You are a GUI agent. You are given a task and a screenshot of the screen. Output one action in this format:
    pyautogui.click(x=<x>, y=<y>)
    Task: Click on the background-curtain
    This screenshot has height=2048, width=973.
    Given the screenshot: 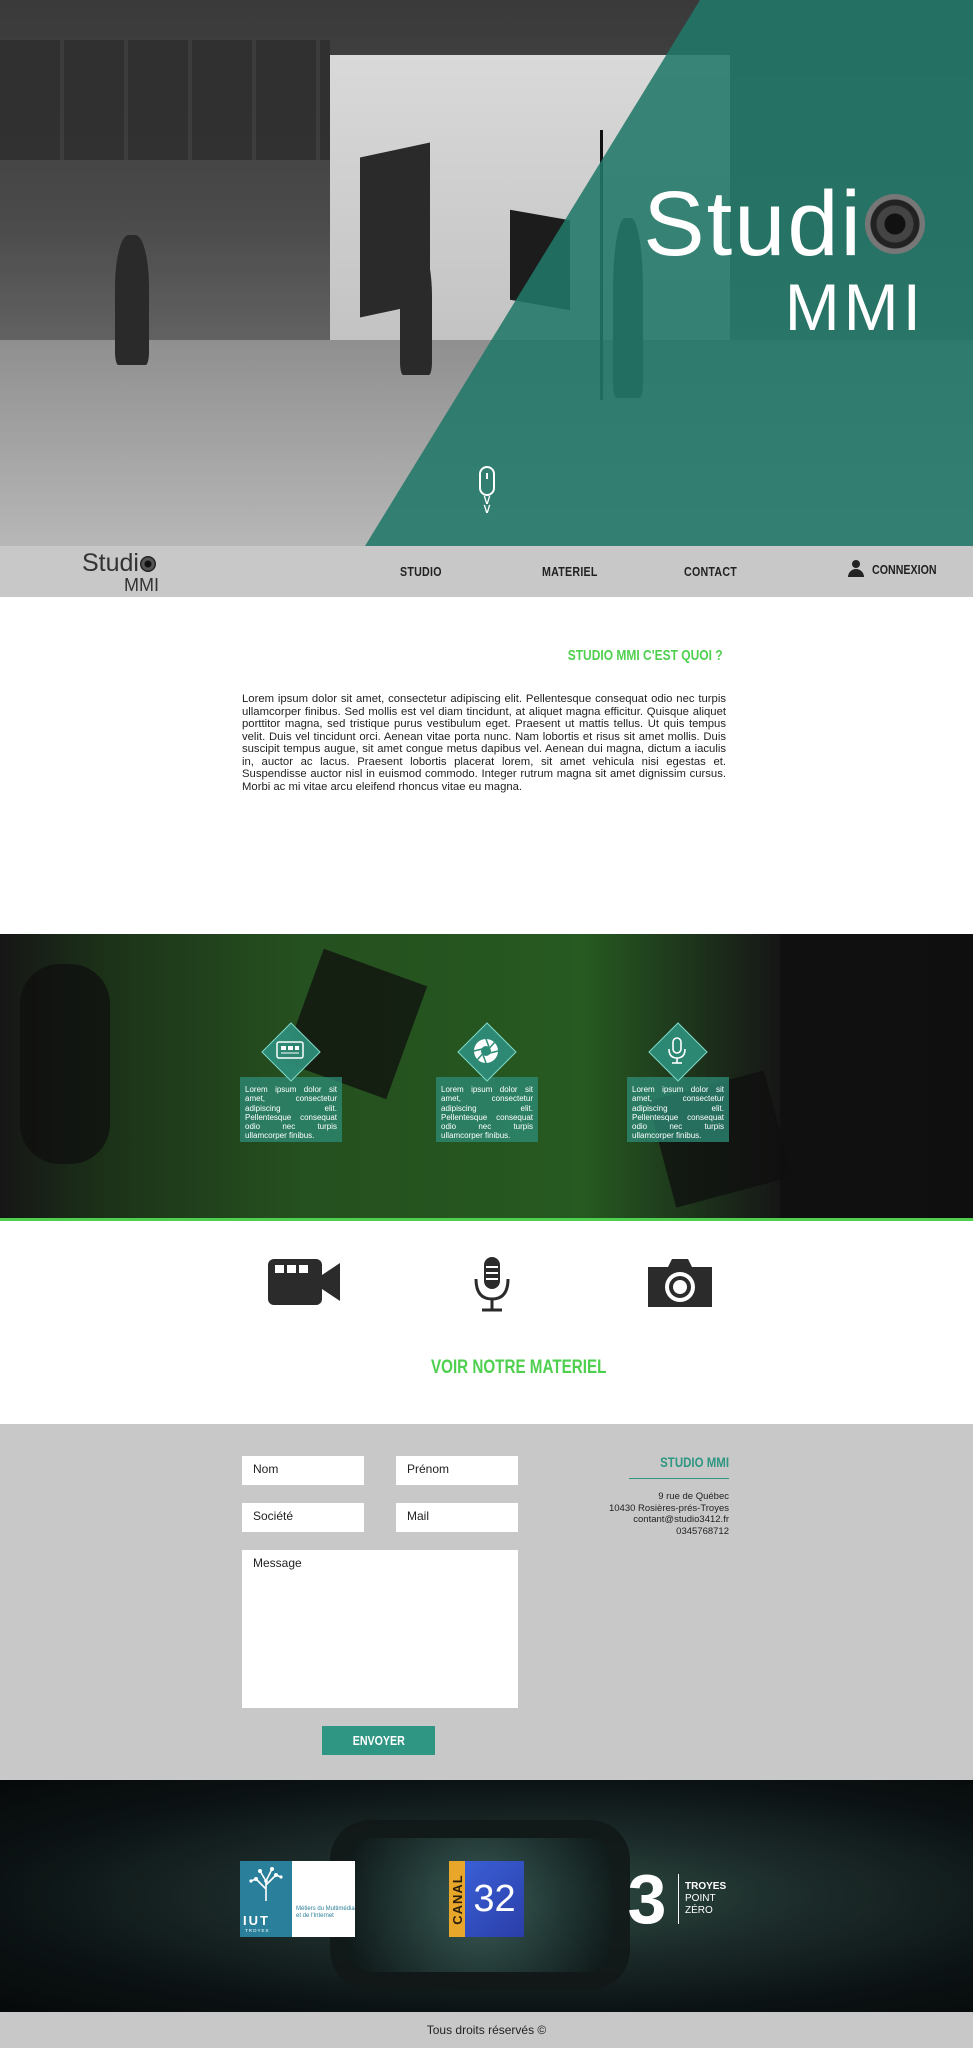 What is the action you would take?
    pyautogui.click(x=876, y=1077)
    